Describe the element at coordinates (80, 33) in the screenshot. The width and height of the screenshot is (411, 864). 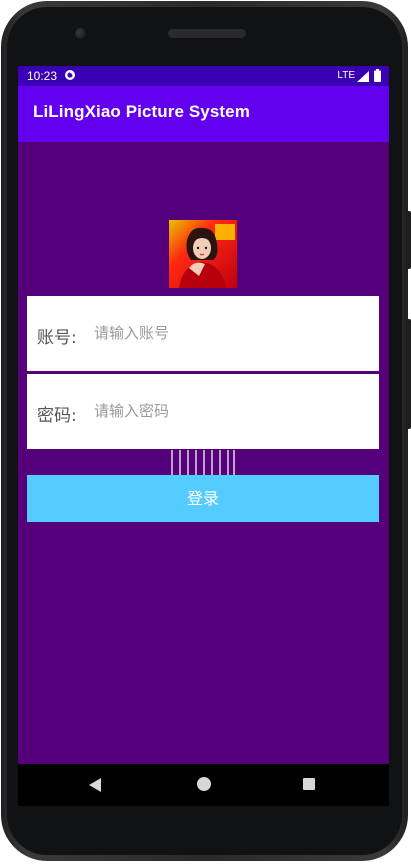
I see `front-camera` at that location.